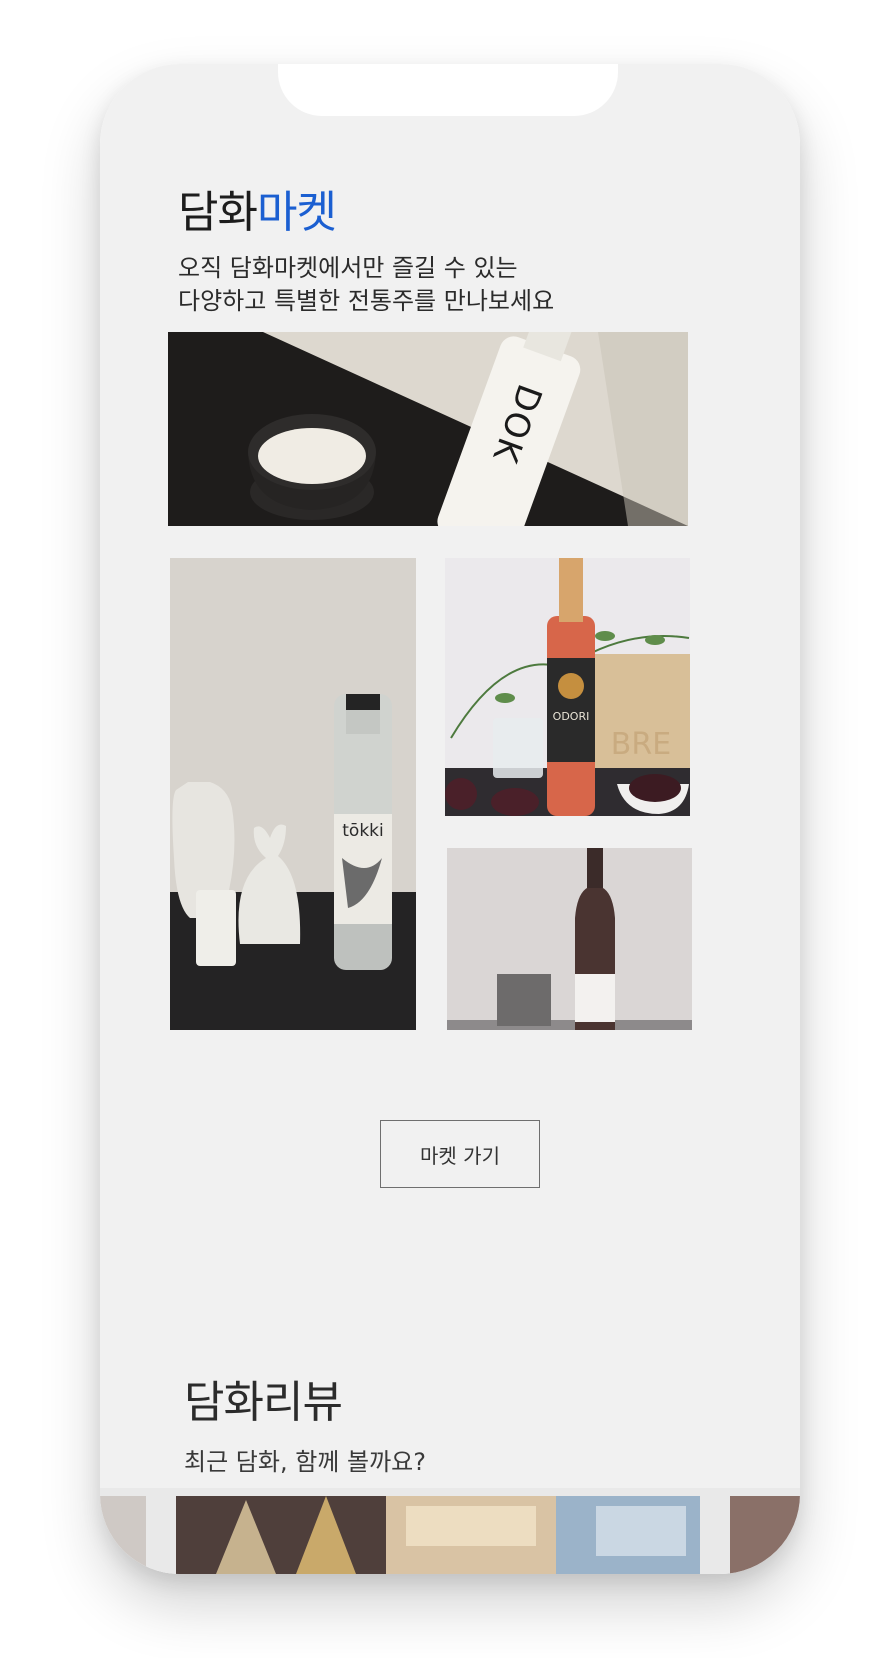 The image size is (888, 1658). I want to click on review-card-main, so click(438, 1535).